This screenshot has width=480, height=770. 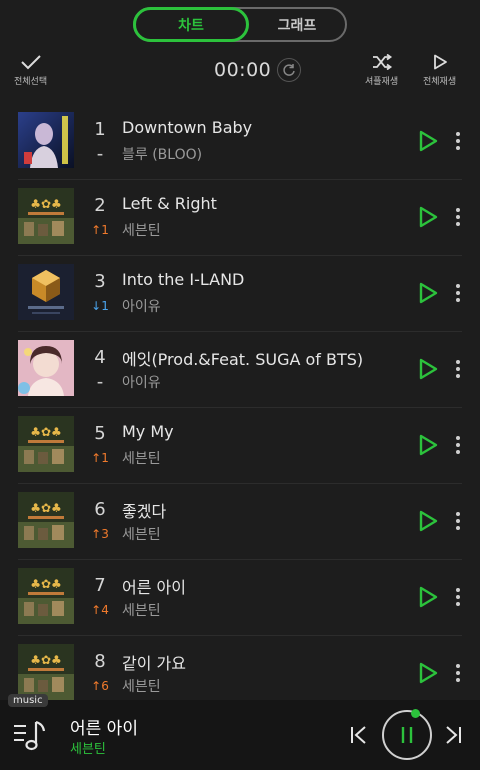 I want to click on player-title: 어른 아이, so click(x=104, y=729).